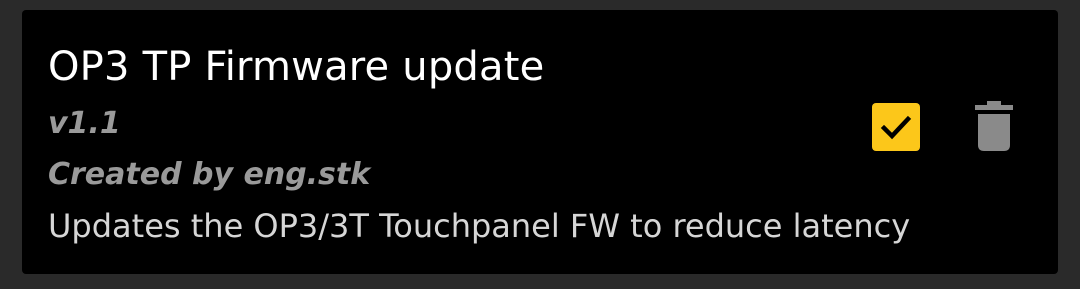  What do you see at coordinates (296, 67) in the screenshot?
I see `module-title: OP3 TP Firmware update` at bounding box center [296, 67].